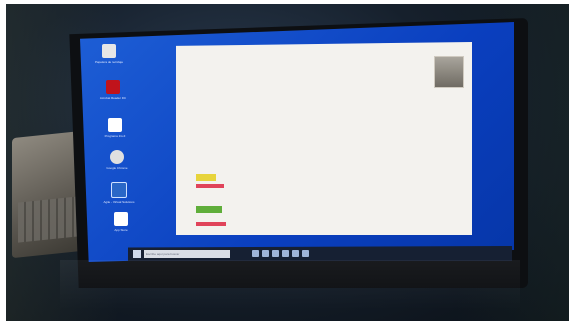 The image size is (575, 325). Describe the element at coordinates (255, 253) in the screenshot. I see `task-view-icon` at that location.